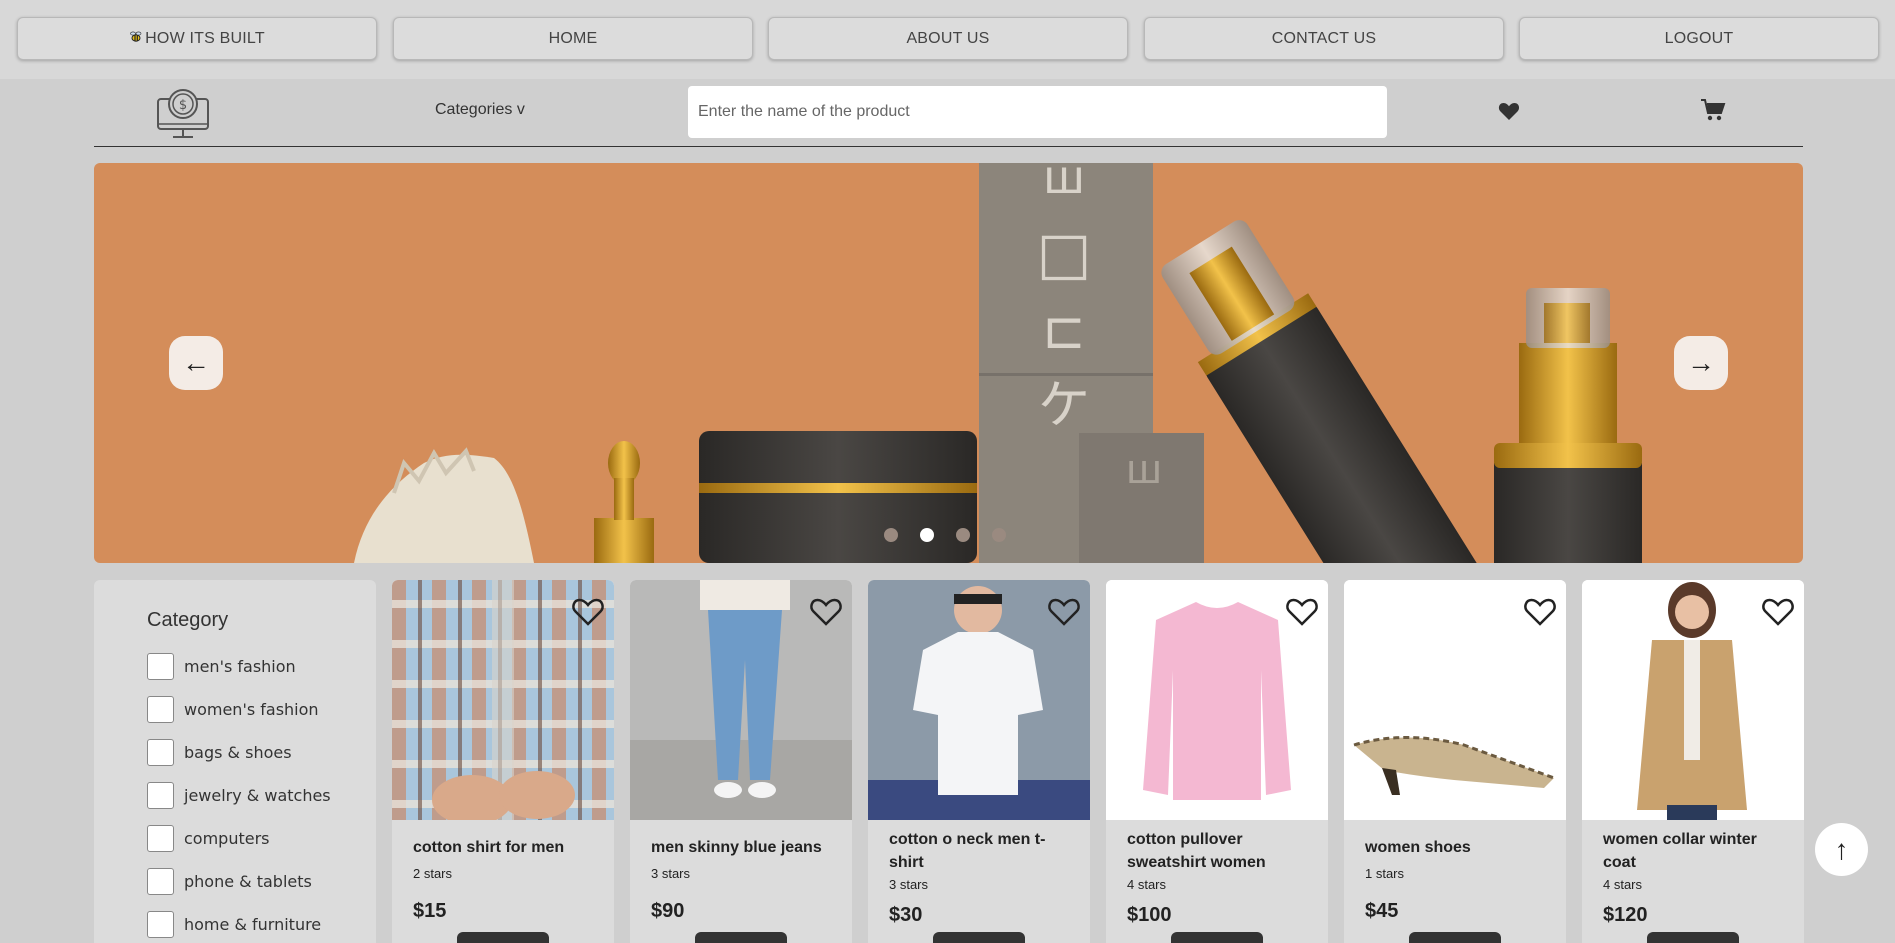  I want to click on category-item-computers: computers, so click(239, 838).